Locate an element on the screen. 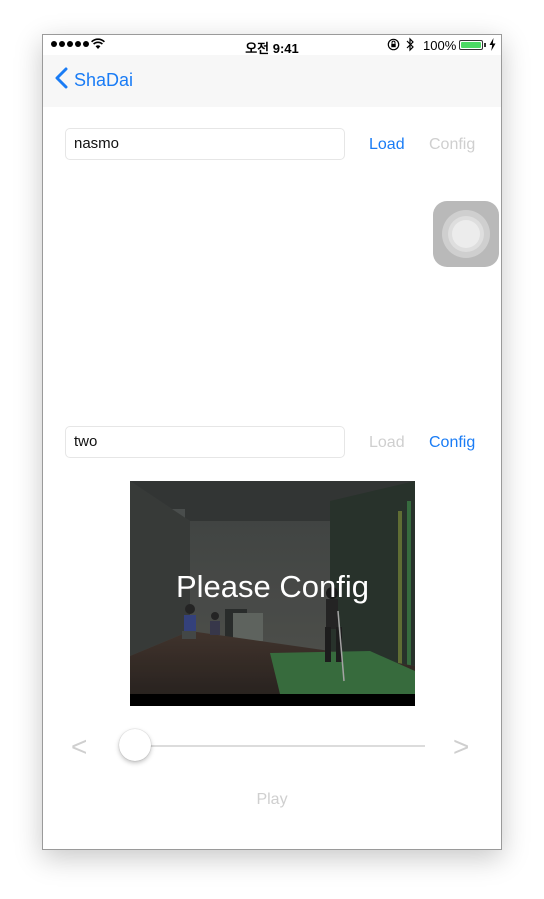  battery-cap is located at coordinates (485, 45).